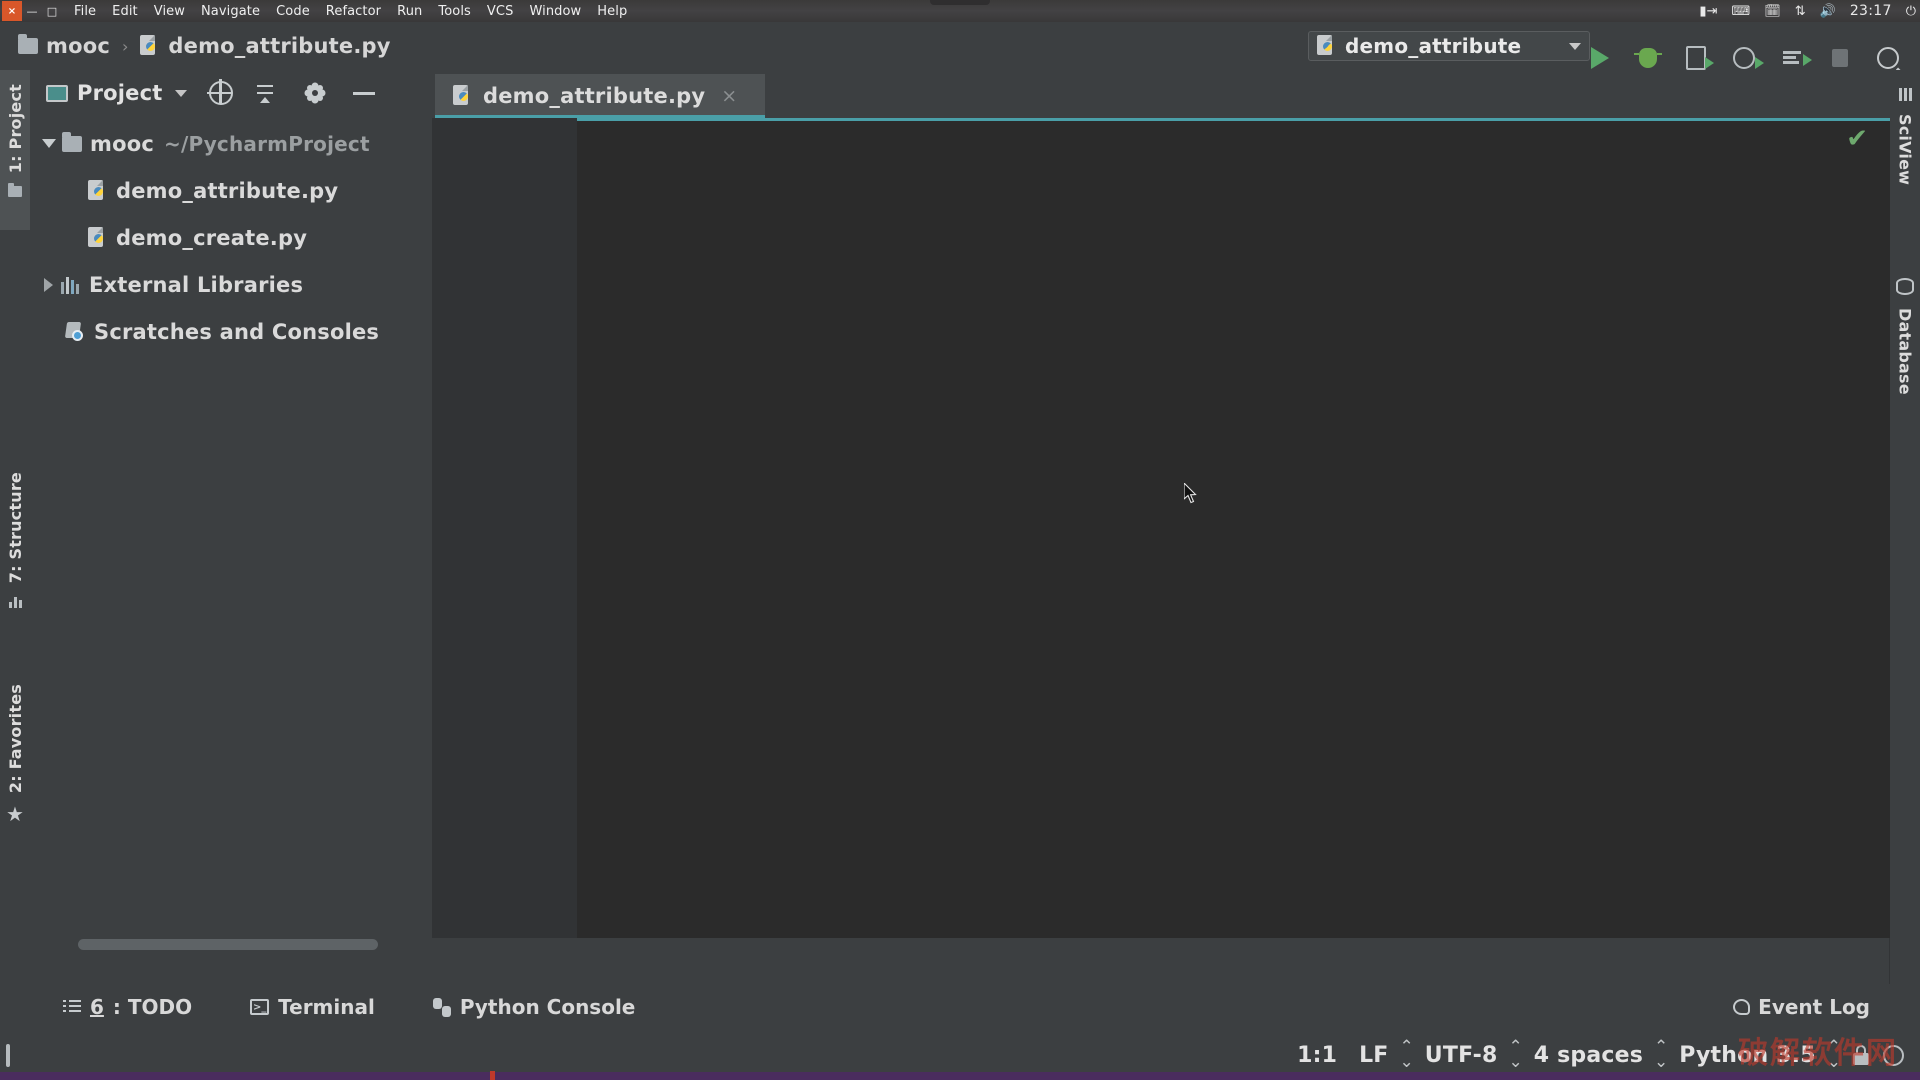 The image size is (1920, 1080). Describe the element at coordinates (219, 92) in the screenshot. I see `target-icon` at that location.